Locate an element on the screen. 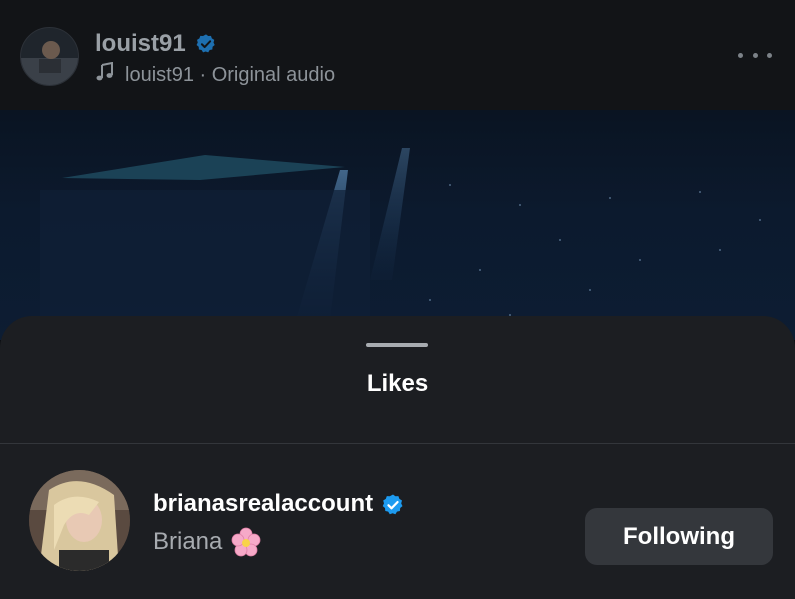 This screenshot has width=795, height=599. sheet-title: Likes is located at coordinates (397, 383).